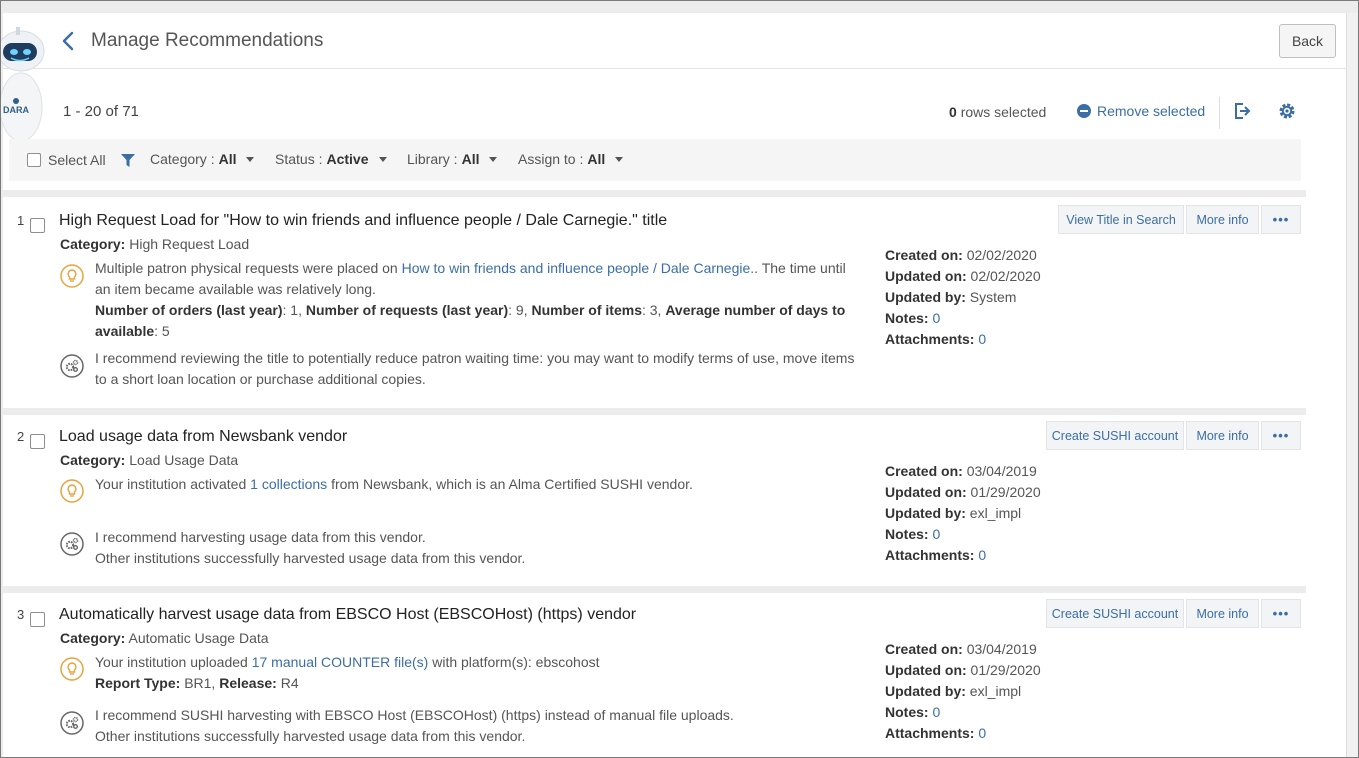 Image resolution: width=1359 pixels, height=758 pixels. What do you see at coordinates (520, 310) in the screenshot?
I see `requests-value: : 9,` at bounding box center [520, 310].